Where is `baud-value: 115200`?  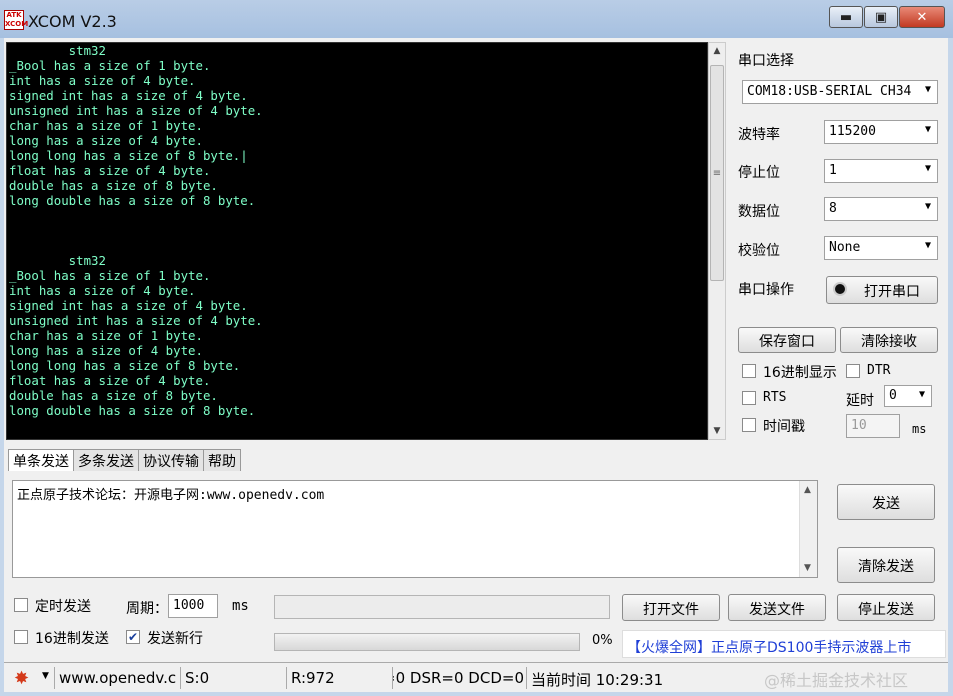 baud-value: 115200 is located at coordinates (852, 131).